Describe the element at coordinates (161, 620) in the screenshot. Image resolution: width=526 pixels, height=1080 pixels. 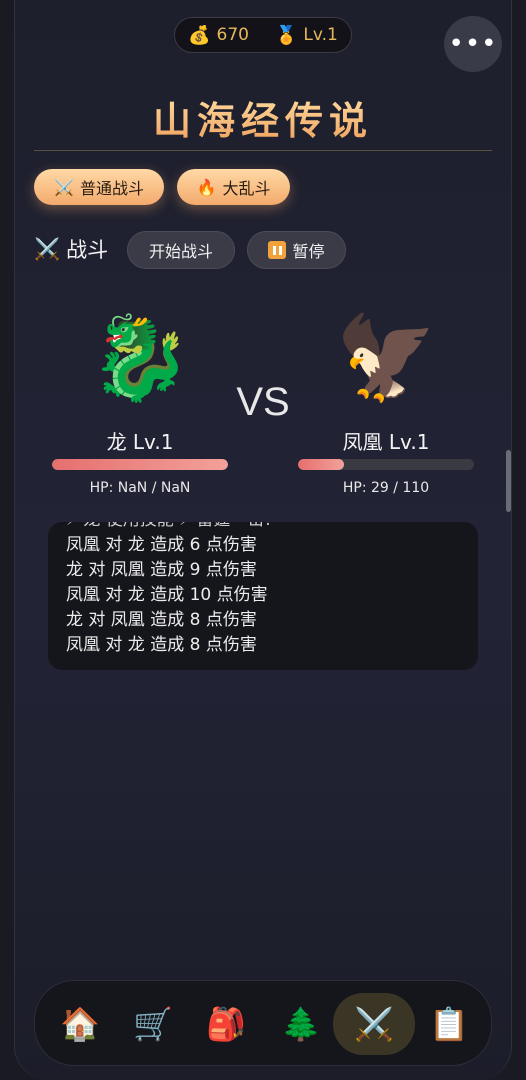
I see `log-line: 龙 对 凤凰 造成 8 点伤害` at that location.